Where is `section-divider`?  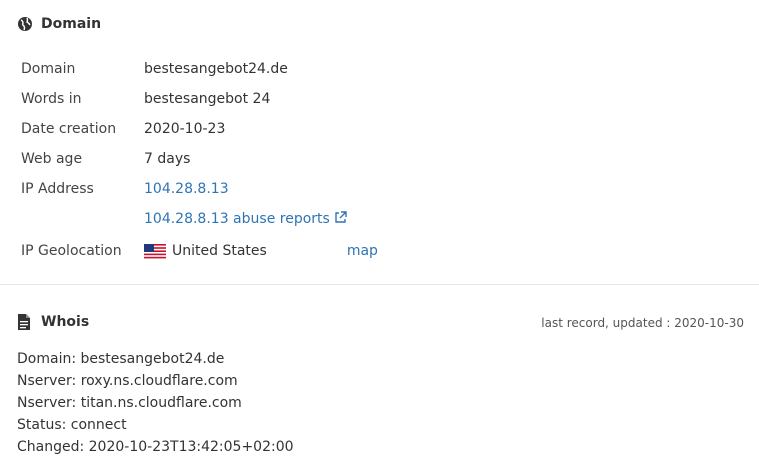
section-divider is located at coordinates (379, 284).